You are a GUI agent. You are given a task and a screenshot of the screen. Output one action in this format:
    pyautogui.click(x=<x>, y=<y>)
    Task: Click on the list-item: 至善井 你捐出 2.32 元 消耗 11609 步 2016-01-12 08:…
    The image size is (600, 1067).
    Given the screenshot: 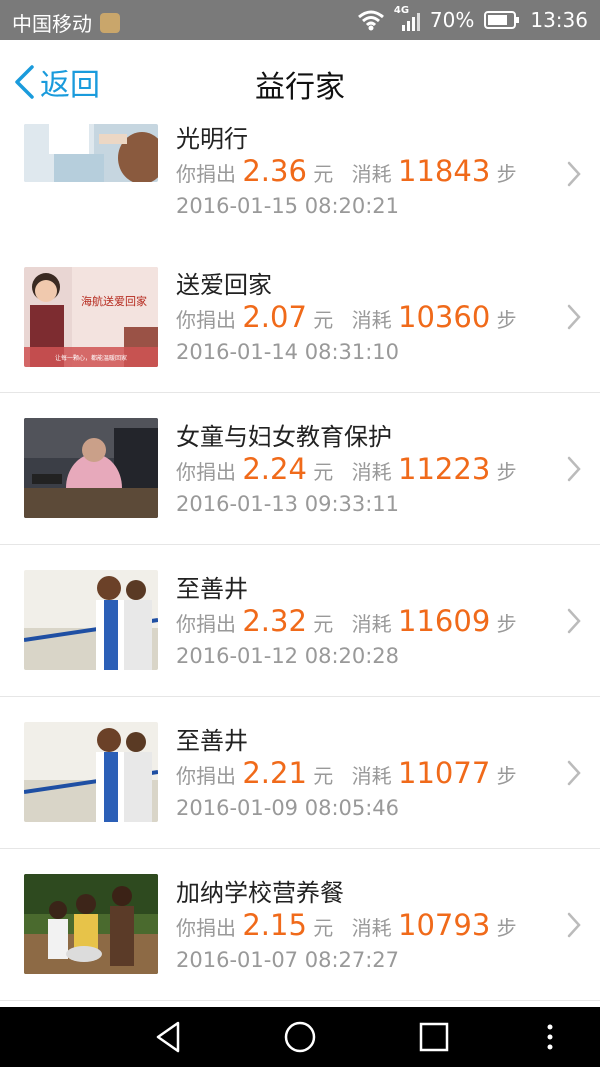 What is the action you would take?
    pyautogui.click(x=300, y=621)
    